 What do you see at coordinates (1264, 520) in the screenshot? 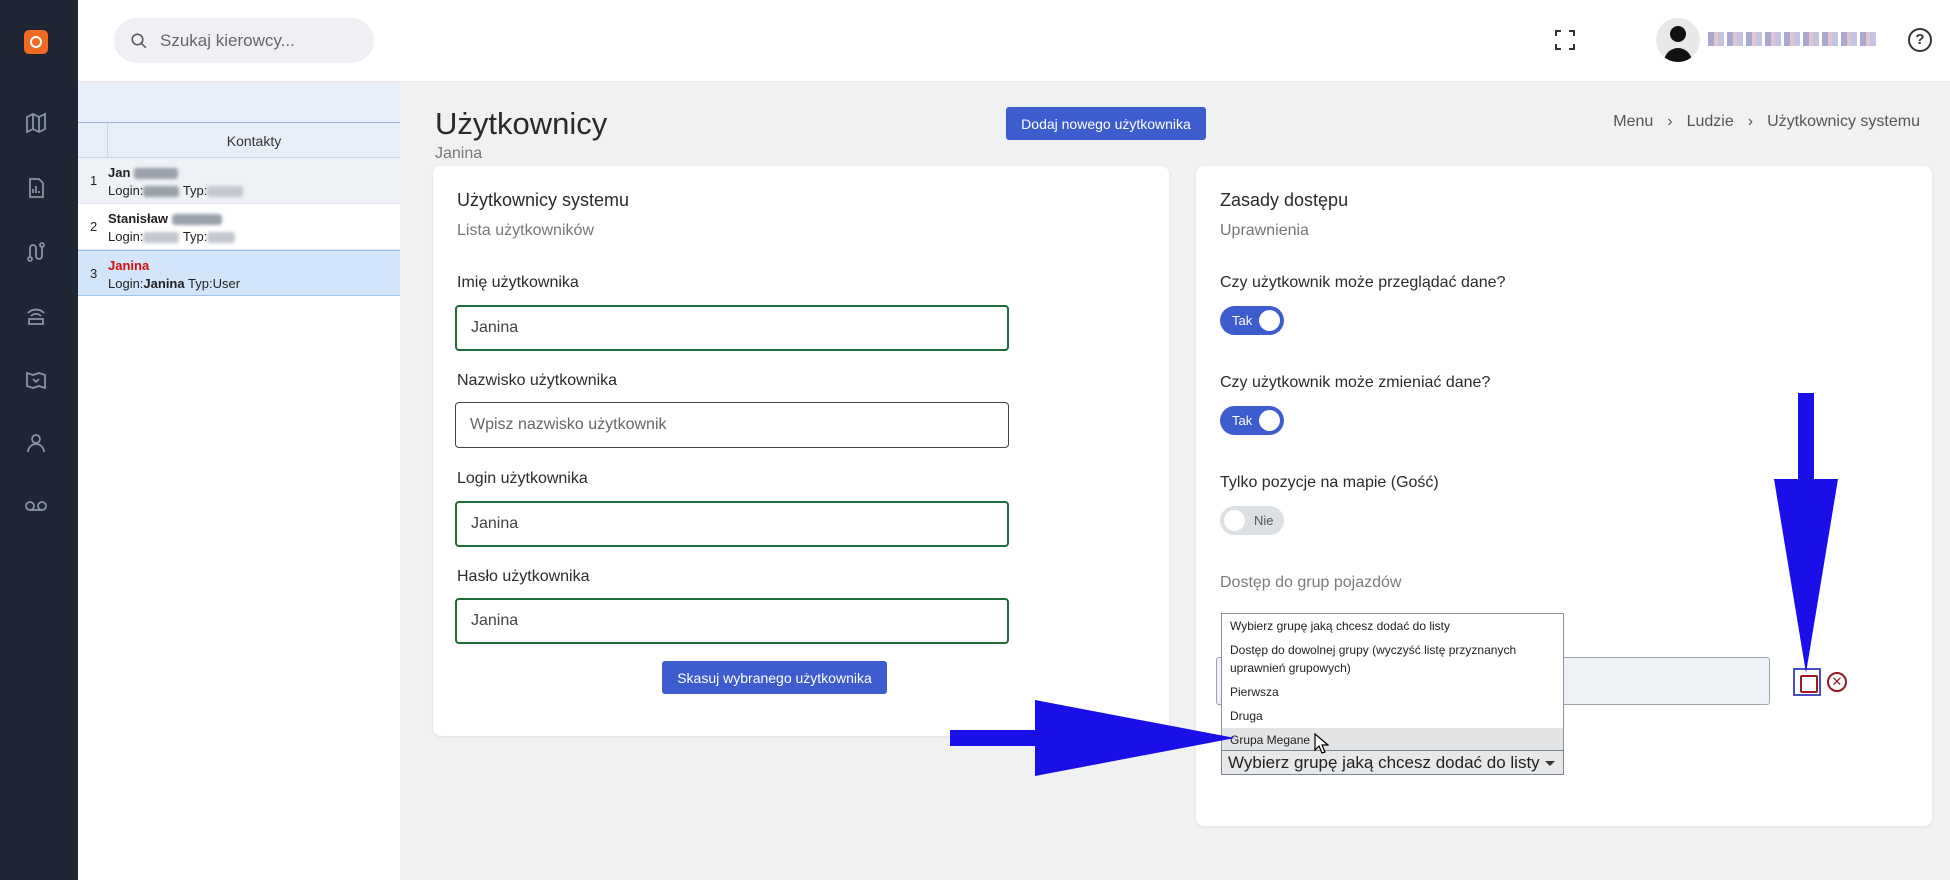
I see `toggle-label: Nie` at bounding box center [1264, 520].